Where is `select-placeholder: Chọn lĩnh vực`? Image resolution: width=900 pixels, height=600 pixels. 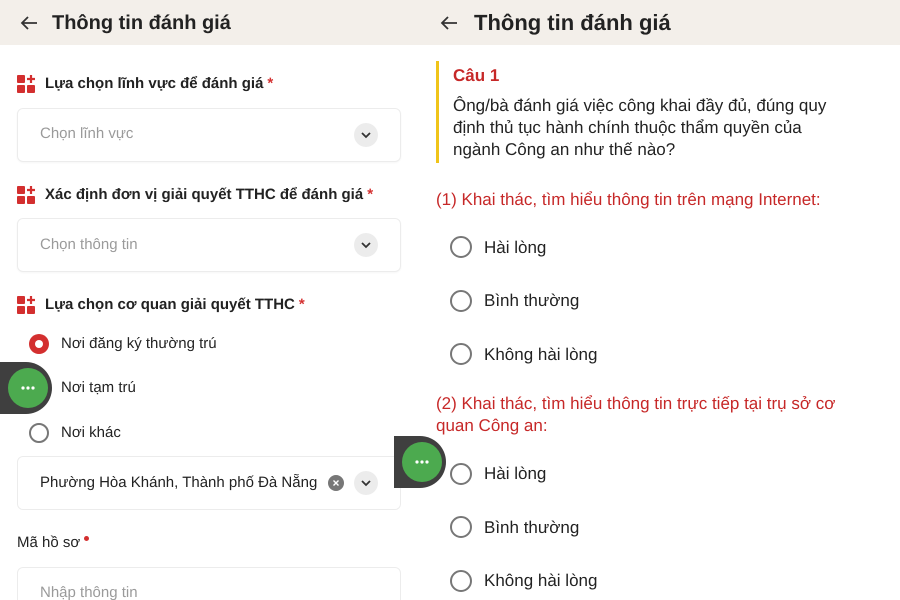
select-placeholder: Chọn lĩnh vực is located at coordinates (87, 134).